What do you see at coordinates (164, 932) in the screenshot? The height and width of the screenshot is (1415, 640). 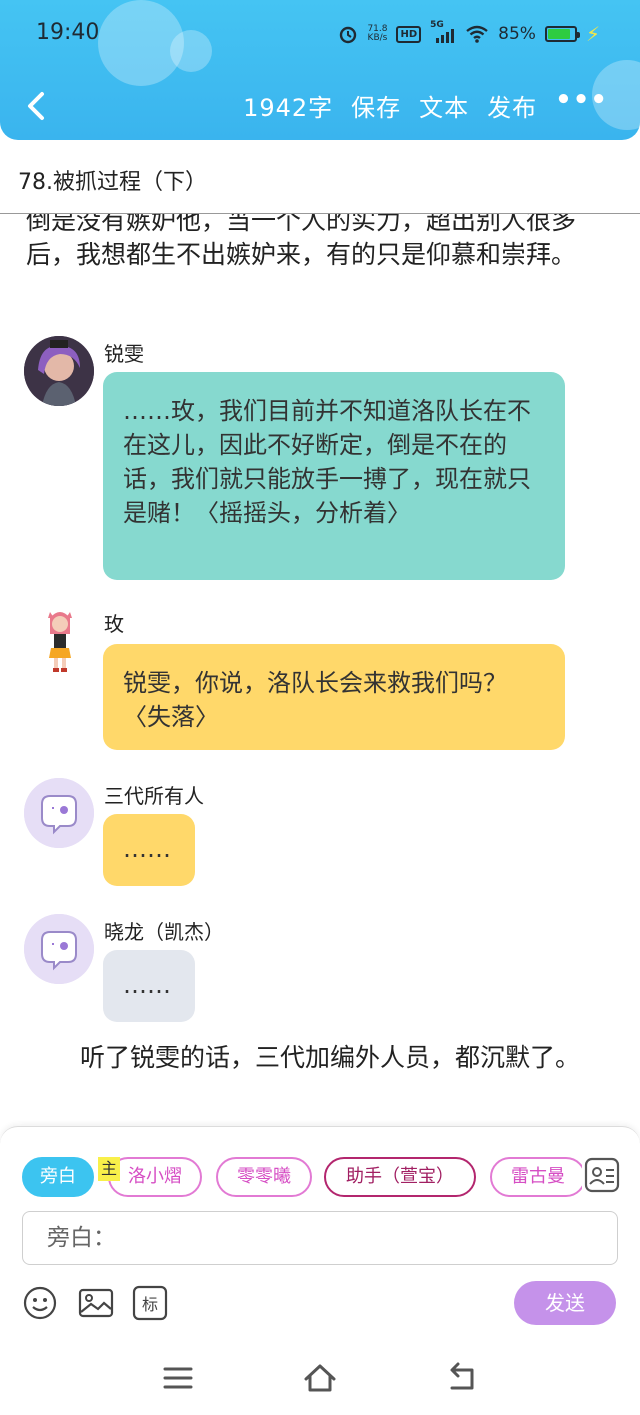 I see `speaker-name: 晓龙（凯杰）` at bounding box center [164, 932].